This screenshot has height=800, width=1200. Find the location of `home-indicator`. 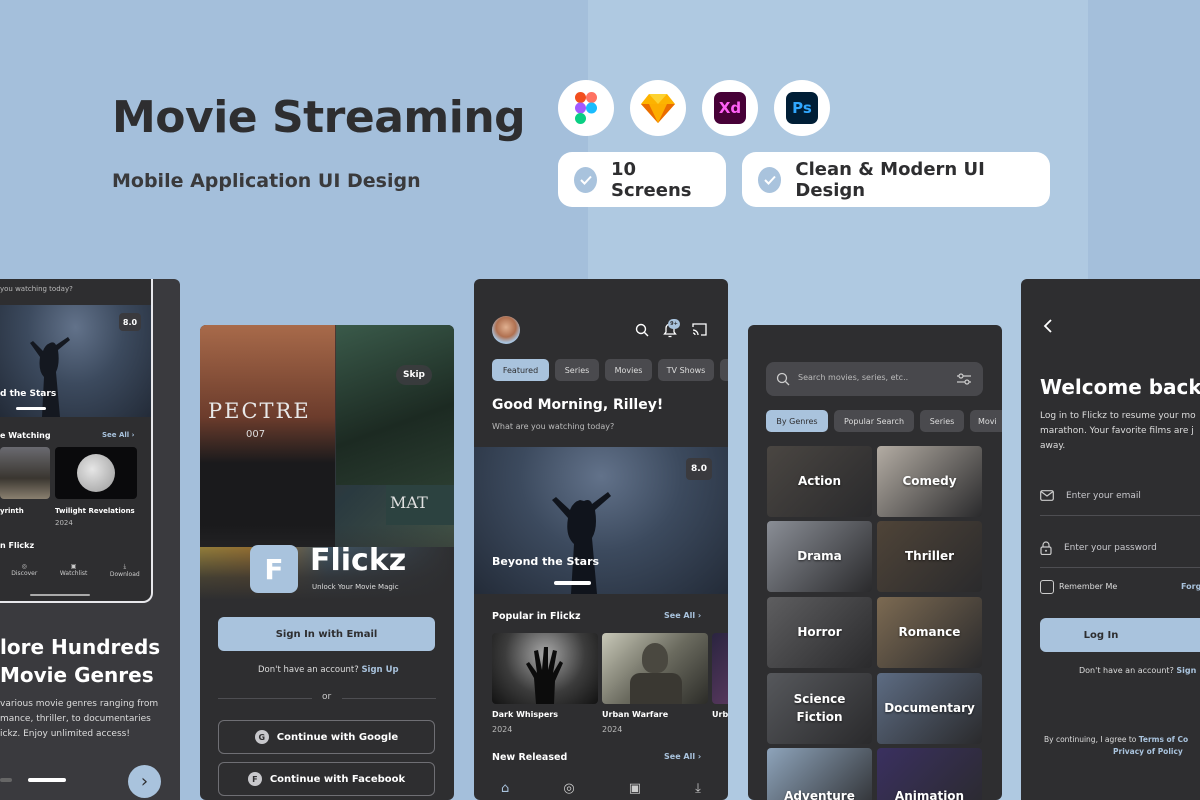

home-indicator is located at coordinates (60, 595).